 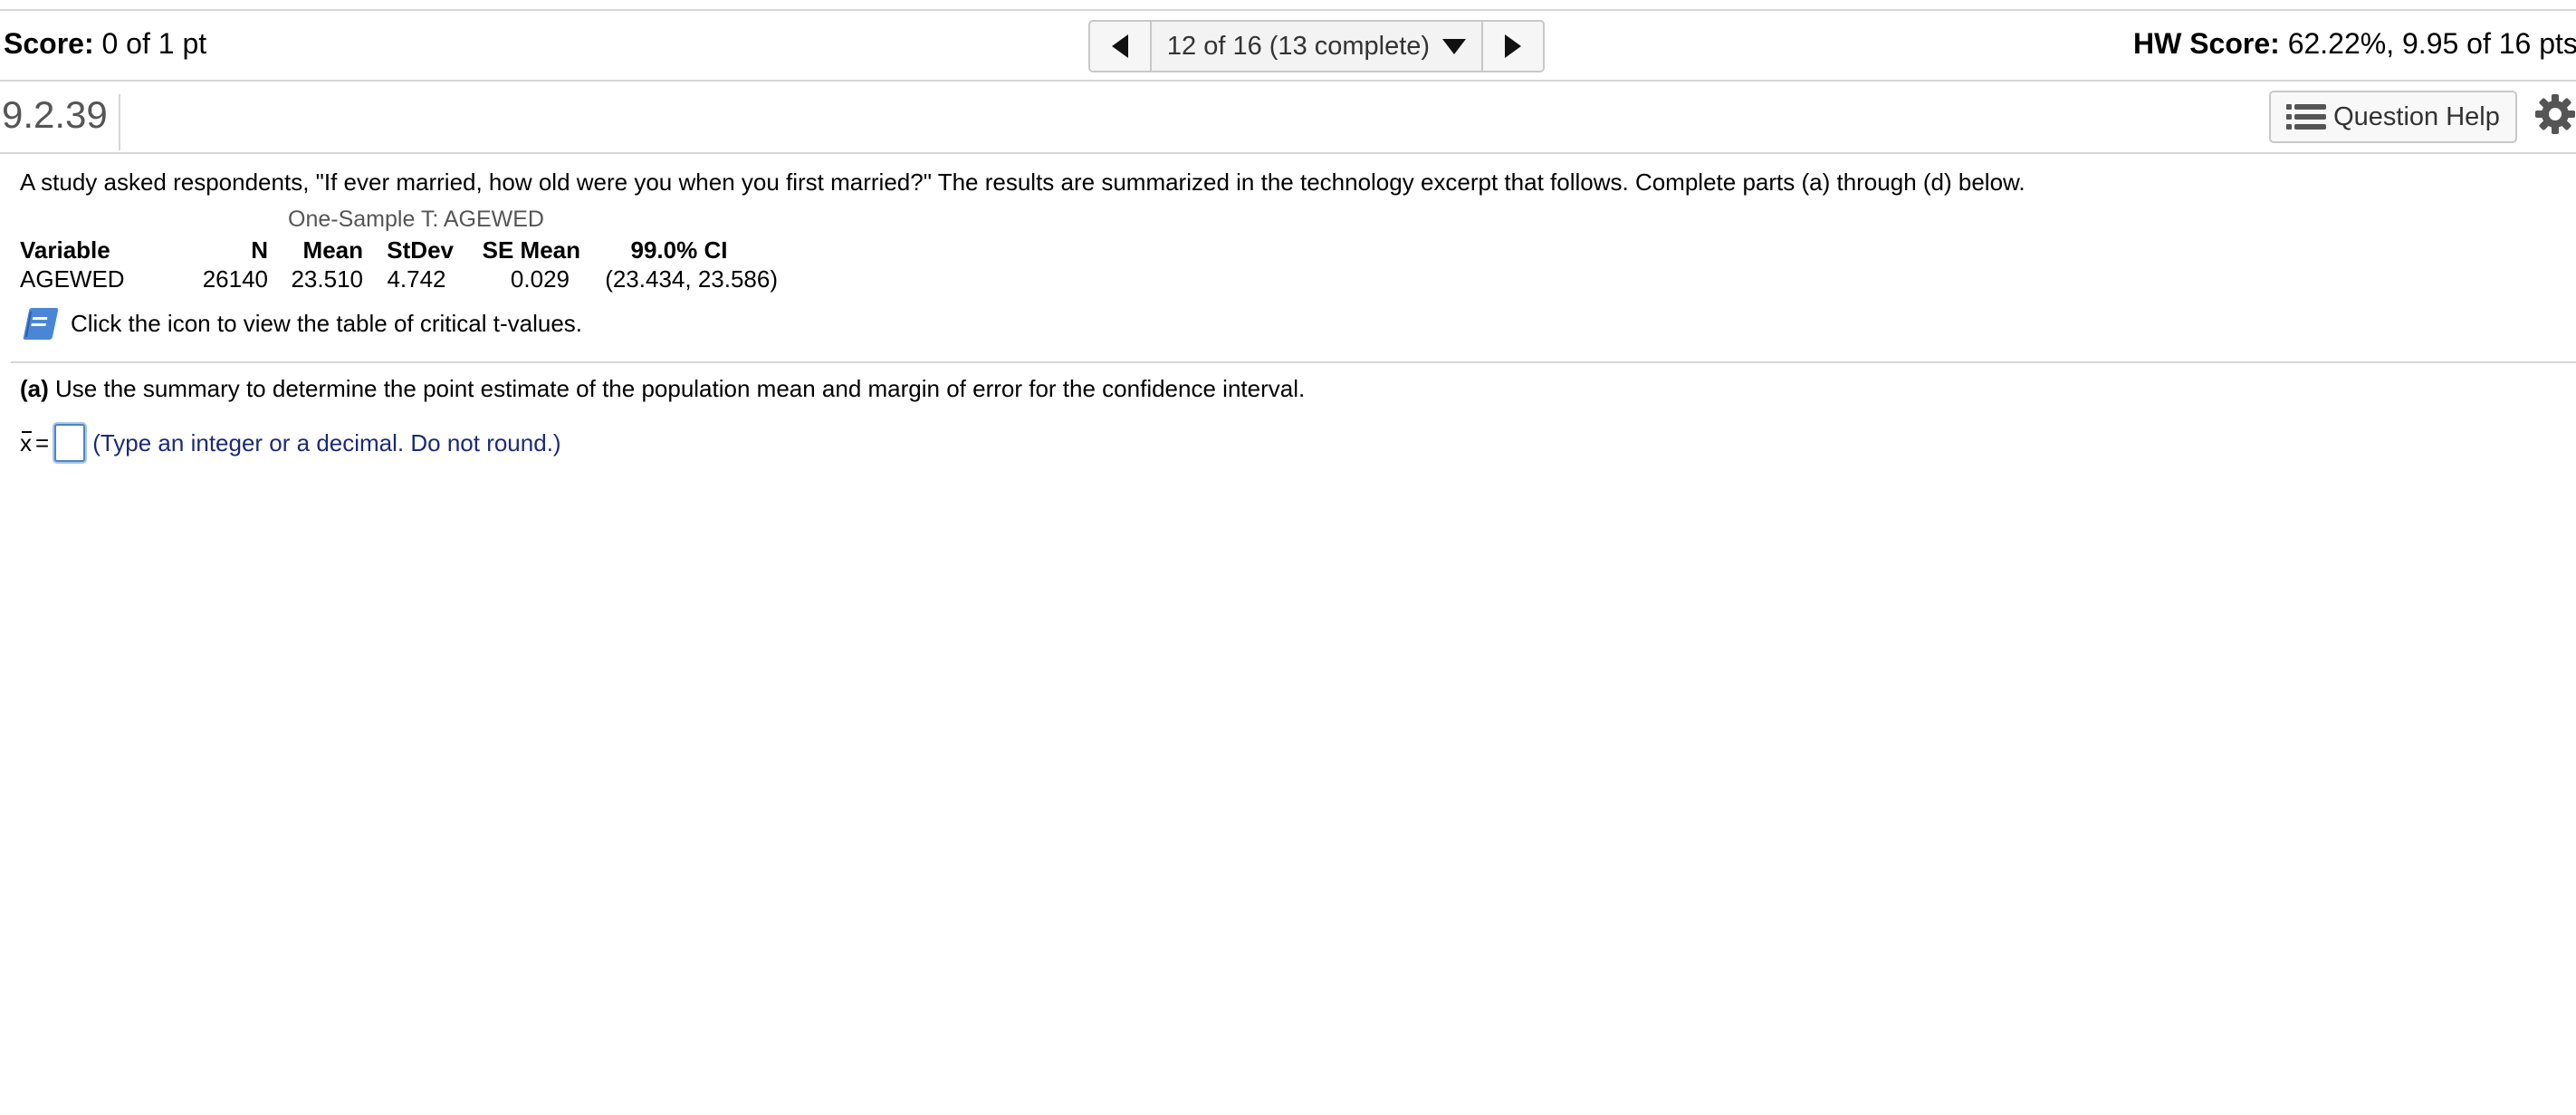 What do you see at coordinates (49, 43) in the screenshot?
I see `score-label: Score:` at bounding box center [49, 43].